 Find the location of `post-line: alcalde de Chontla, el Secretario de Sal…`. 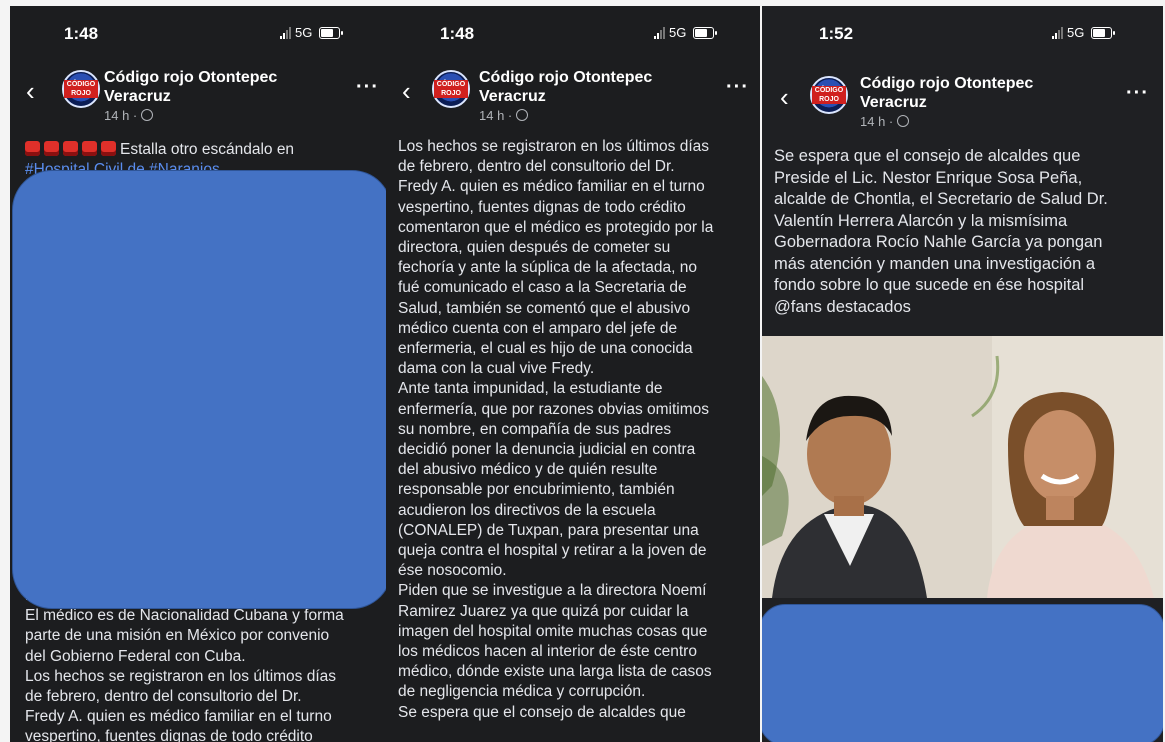

post-line: alcalde de Chontla, el Secretario de Sal… is located at coordinates (941, 199).